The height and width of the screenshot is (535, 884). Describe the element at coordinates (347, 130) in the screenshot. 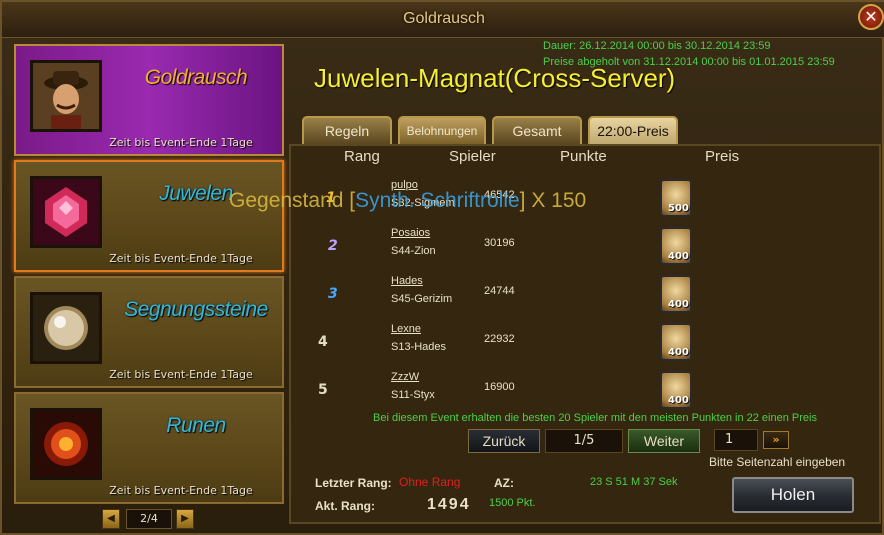

I see `tab-regeln: Regeln` at that location.